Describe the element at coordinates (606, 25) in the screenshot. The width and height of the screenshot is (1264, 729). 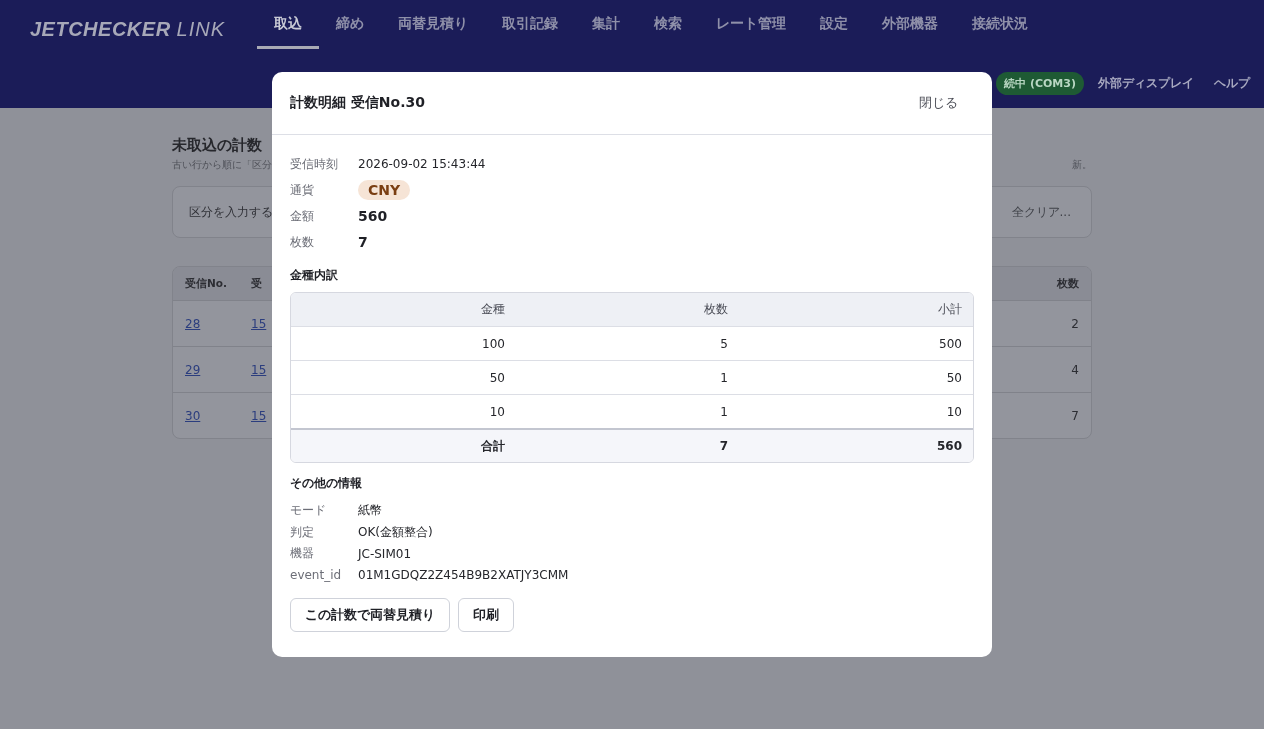
I see `nav-tab: 集計` at that location.